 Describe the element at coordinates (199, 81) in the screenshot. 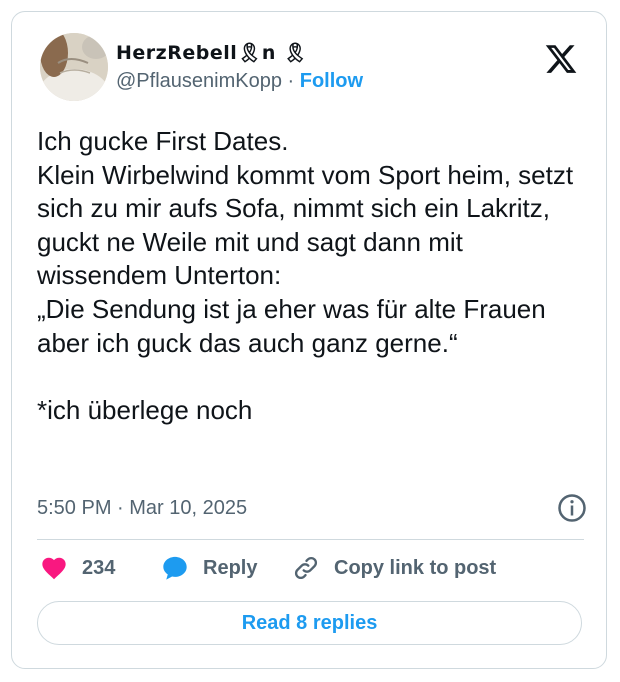

I see `author-handle: @PflausenimKopp` at that location.